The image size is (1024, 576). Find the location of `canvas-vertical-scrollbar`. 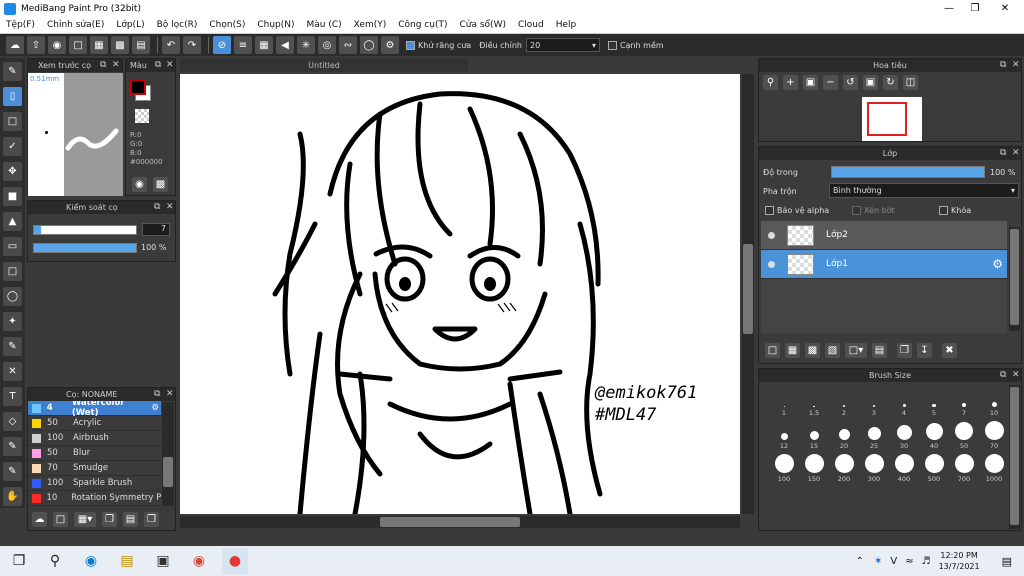

canvas-vertical-scrollbar is located at coordinates (748, 294).